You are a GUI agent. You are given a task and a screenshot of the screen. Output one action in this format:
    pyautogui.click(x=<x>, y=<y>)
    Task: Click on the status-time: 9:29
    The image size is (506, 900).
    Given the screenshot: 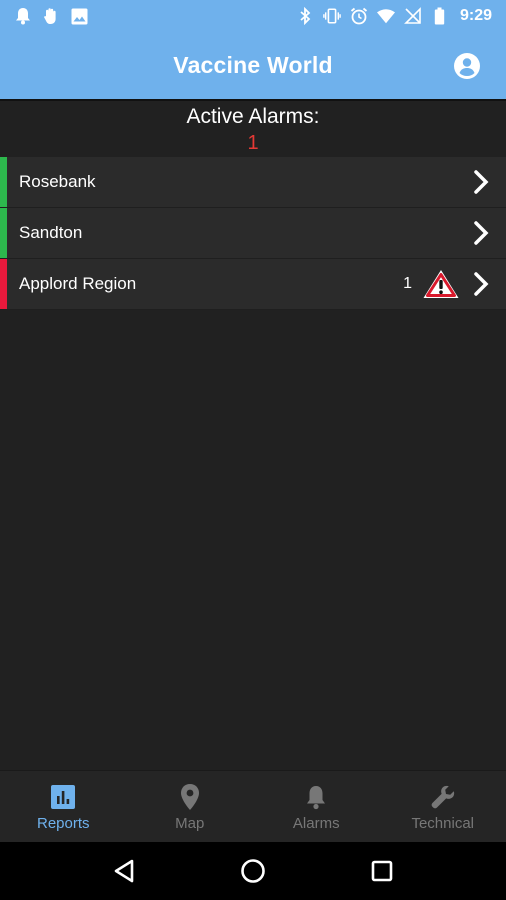 What is the action you would take?
    pyautogui.click(x=475, y=15)
    